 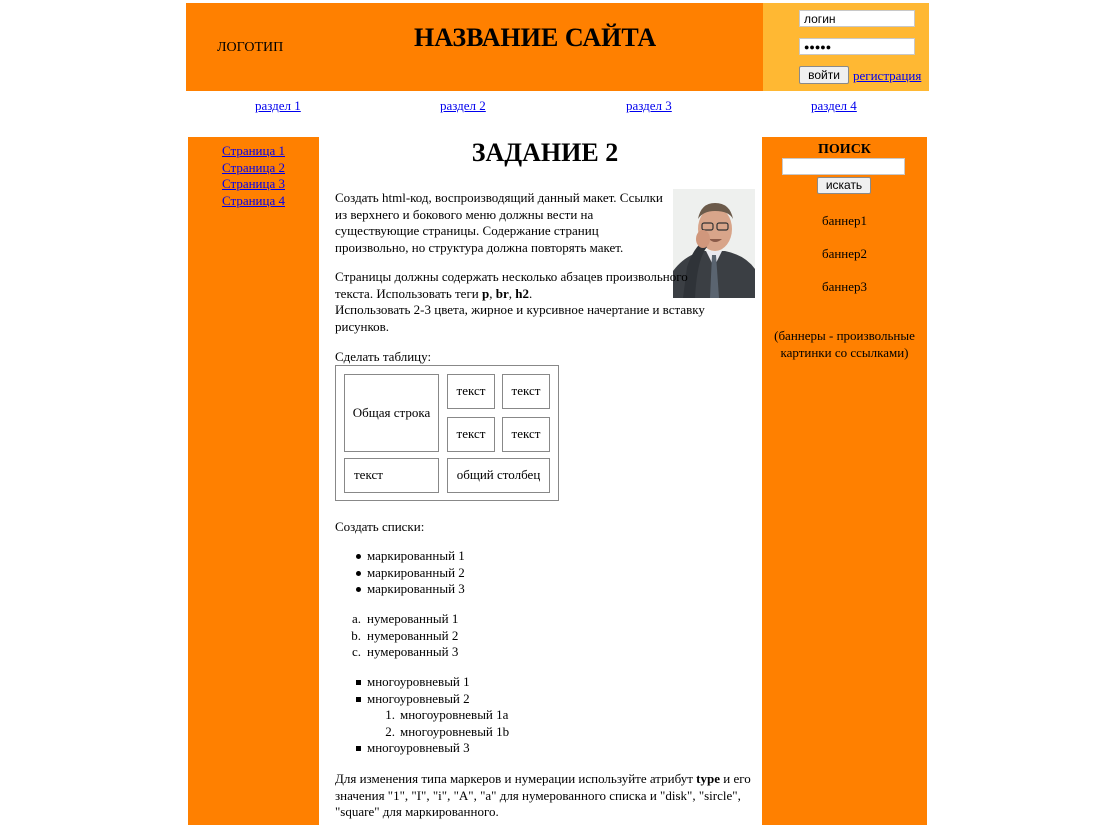 I want to click on table-cell-merged-column: общий столбец, so click(x=498, y=475).